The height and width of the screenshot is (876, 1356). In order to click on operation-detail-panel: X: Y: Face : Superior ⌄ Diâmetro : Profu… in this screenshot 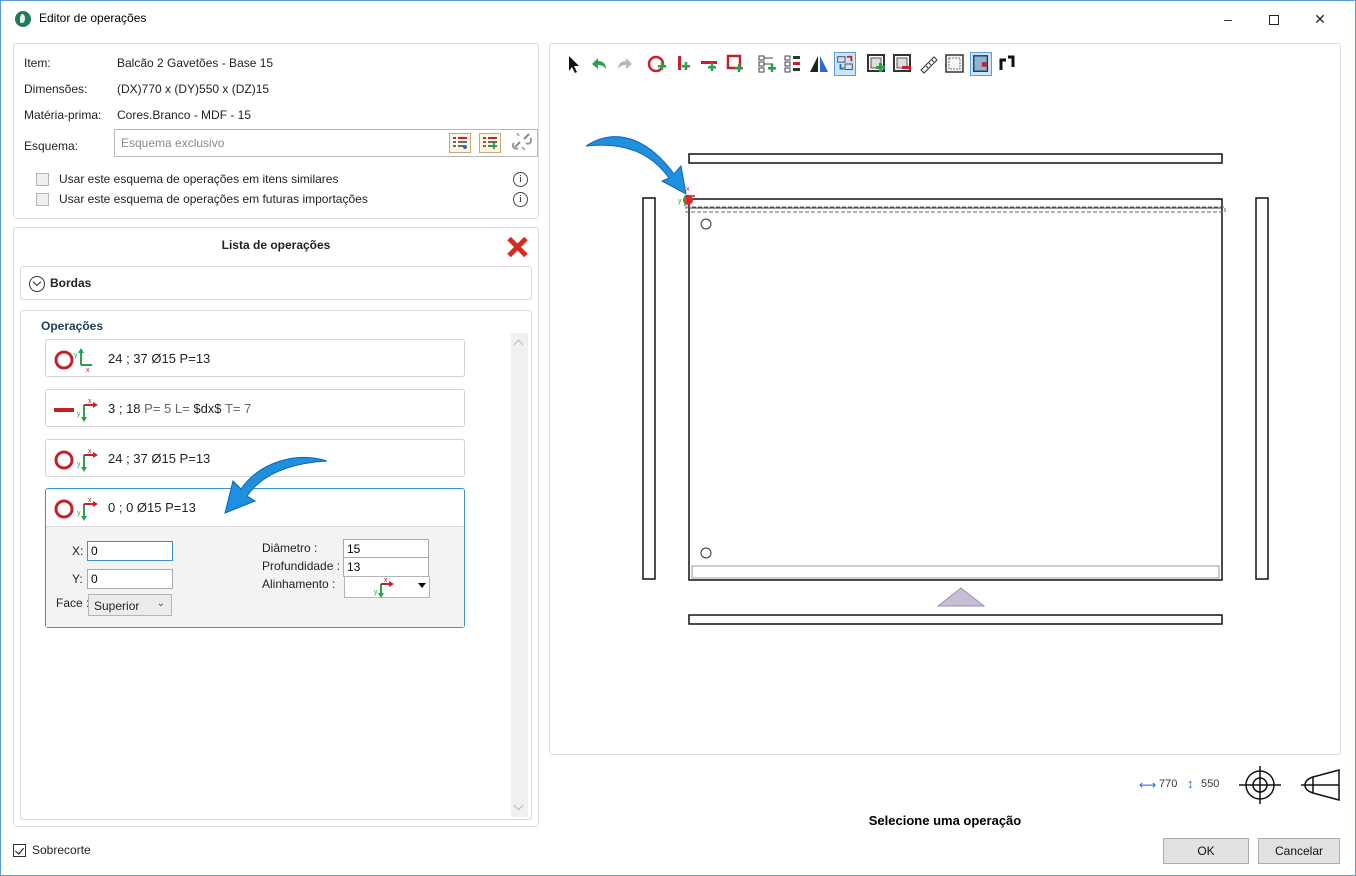, I will do `click(255, 576)`.